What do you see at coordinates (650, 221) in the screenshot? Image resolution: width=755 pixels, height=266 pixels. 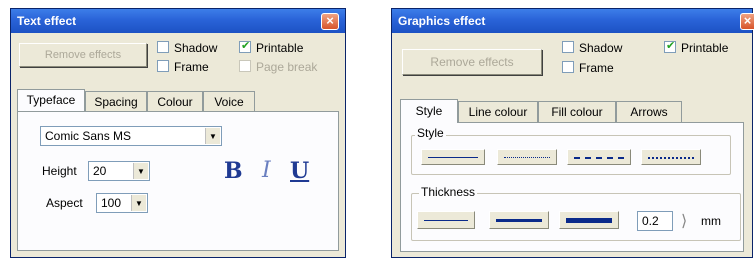 I see `thickness-value: 0.2` at bounding box center [650, 221].